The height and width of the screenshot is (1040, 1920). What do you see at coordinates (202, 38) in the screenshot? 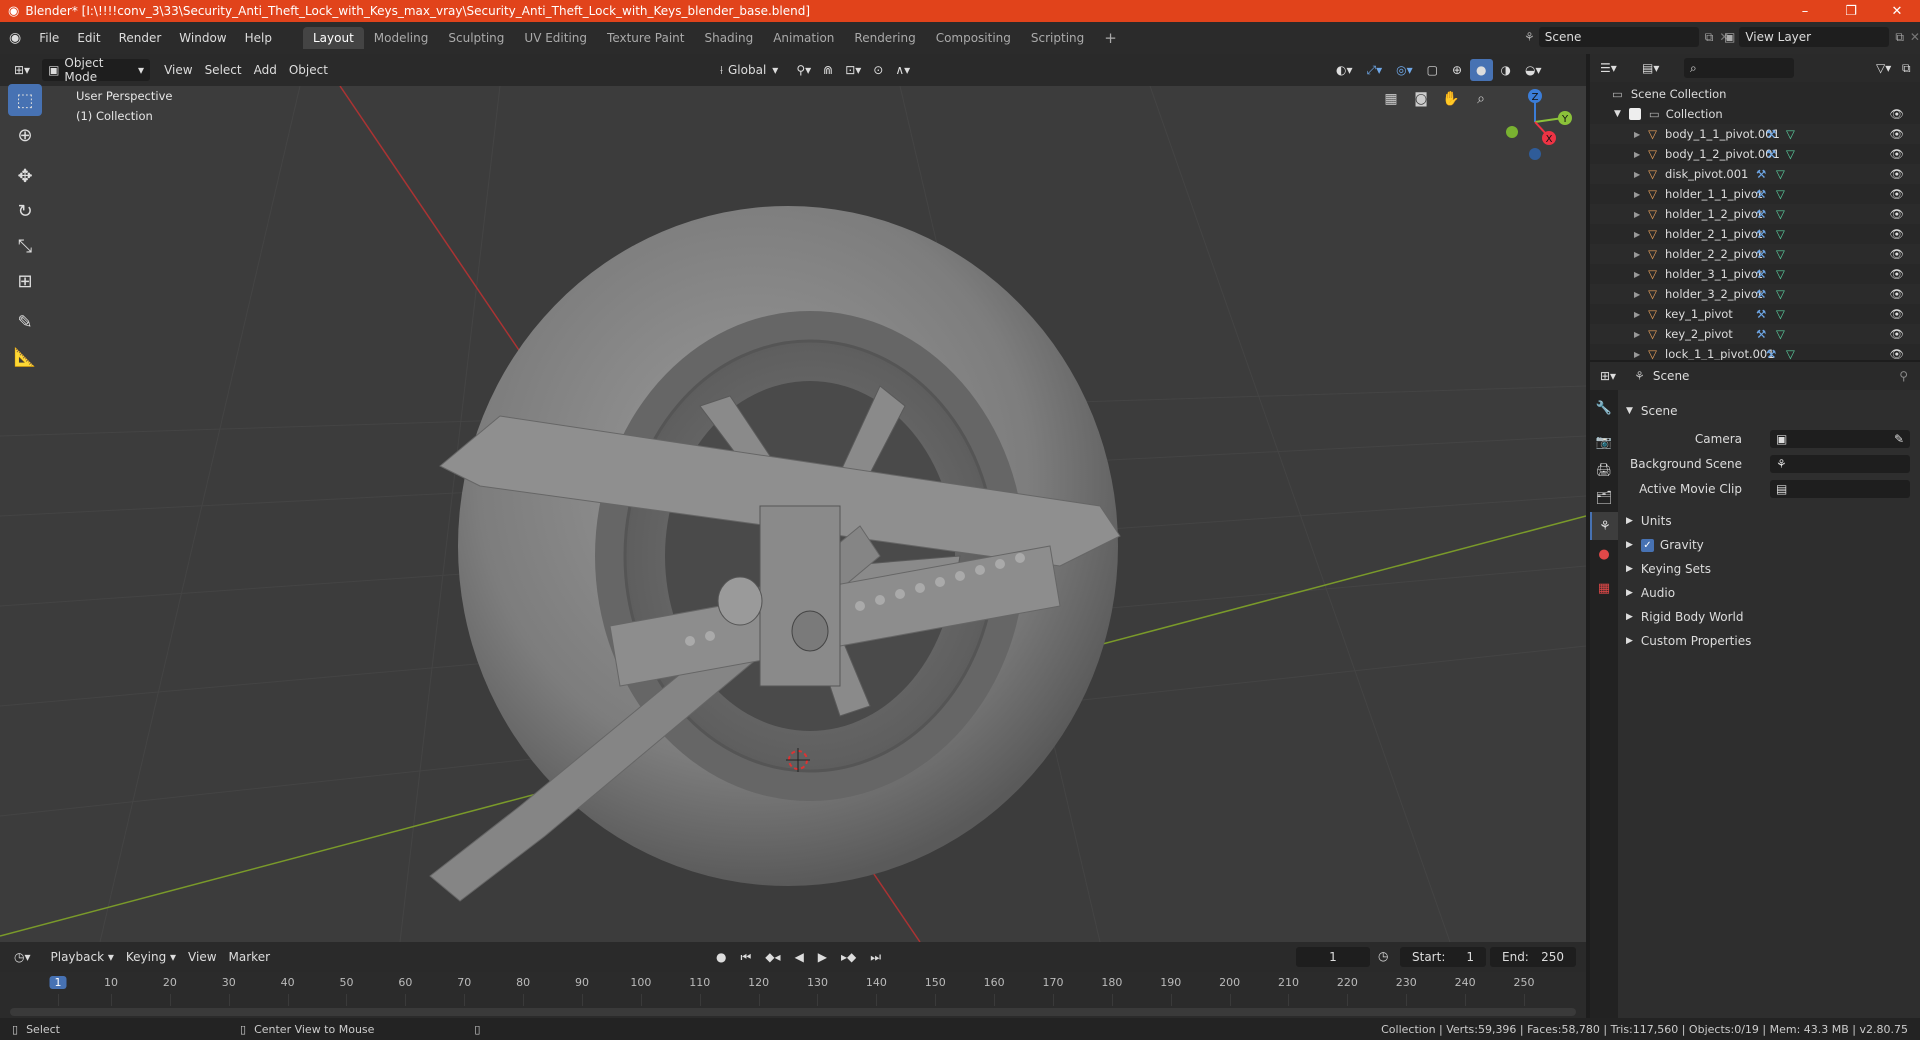
I see `menu-window: Window` at bounding box center [202, 38].